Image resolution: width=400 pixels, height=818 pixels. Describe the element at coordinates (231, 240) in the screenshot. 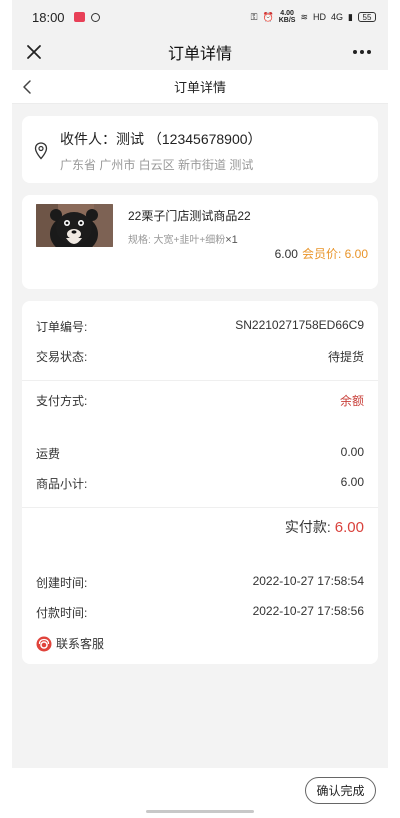

I see `product-quantity: ×1` at that location.